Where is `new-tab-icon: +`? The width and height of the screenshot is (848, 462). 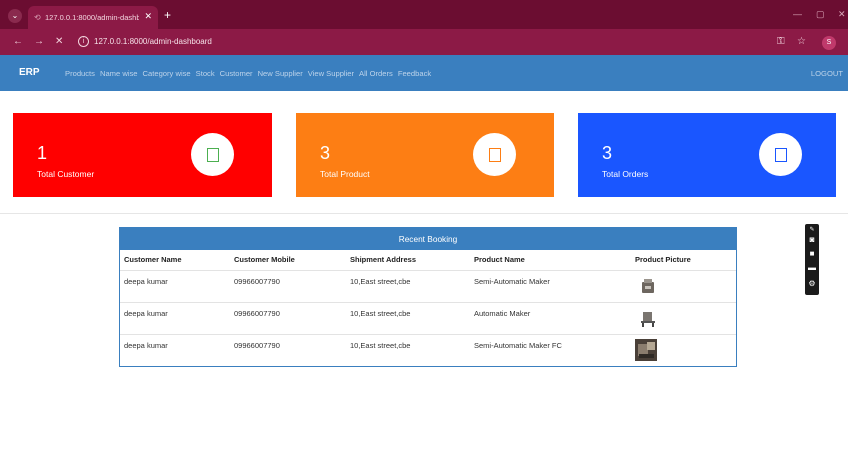 new-tab-icon: + is located at coordinates (167, 15).